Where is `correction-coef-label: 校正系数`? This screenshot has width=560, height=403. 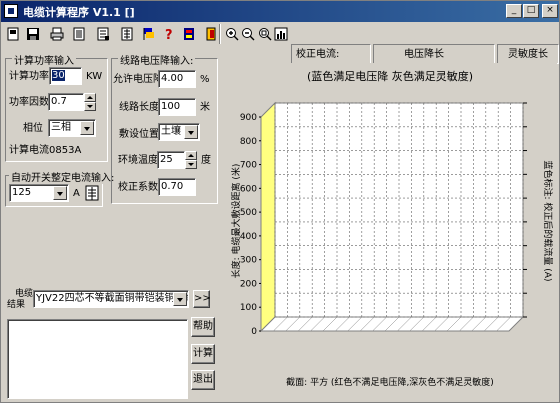
correction-coef-label: 校正系数 is located at coordinates (138, 187).